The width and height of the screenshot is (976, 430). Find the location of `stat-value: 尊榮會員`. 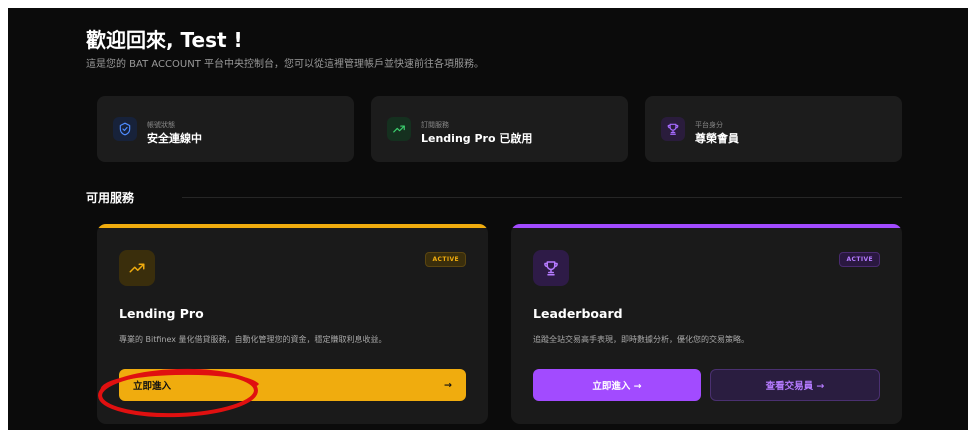

stat-value: 尊榮會員 is located at coordinates (717, 138).